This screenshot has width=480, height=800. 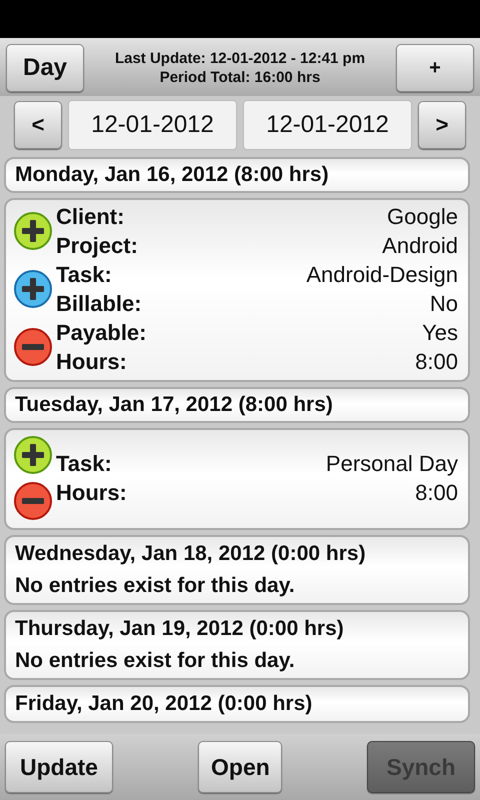 I want to click on day-header: Monday, Jan 16, 2012 (8:00 hrs), so click(x=237, y=175).